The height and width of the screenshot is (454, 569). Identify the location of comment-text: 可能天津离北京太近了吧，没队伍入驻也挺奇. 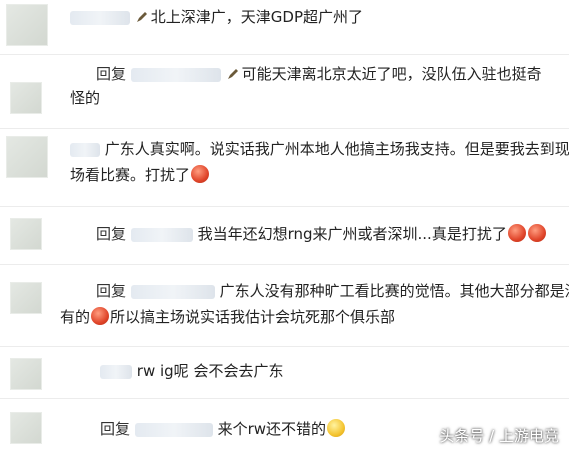
(391, 74).